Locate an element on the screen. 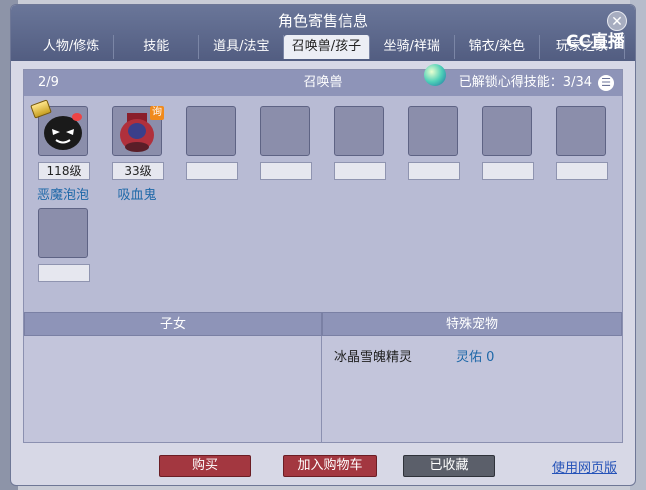 Image resolution: width=646 pixels, height=490 pixels. tab-home: 玩家之家 is located at coordinates (582, 47).